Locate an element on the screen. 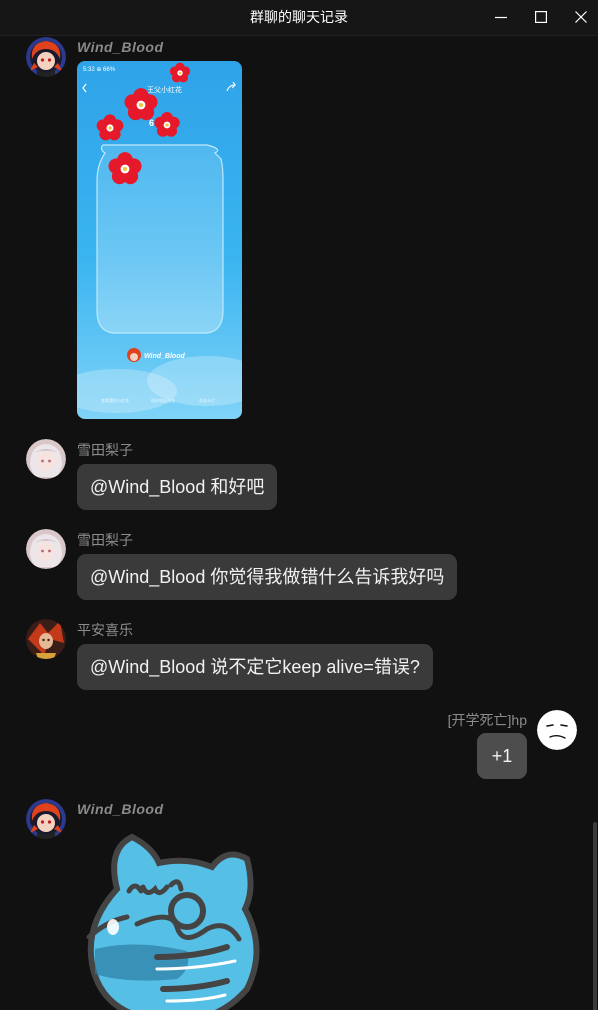 This screenshot has height=1010, width=598. title-bar: 群聊的聊天记录 is located at coordinates (299, 18).